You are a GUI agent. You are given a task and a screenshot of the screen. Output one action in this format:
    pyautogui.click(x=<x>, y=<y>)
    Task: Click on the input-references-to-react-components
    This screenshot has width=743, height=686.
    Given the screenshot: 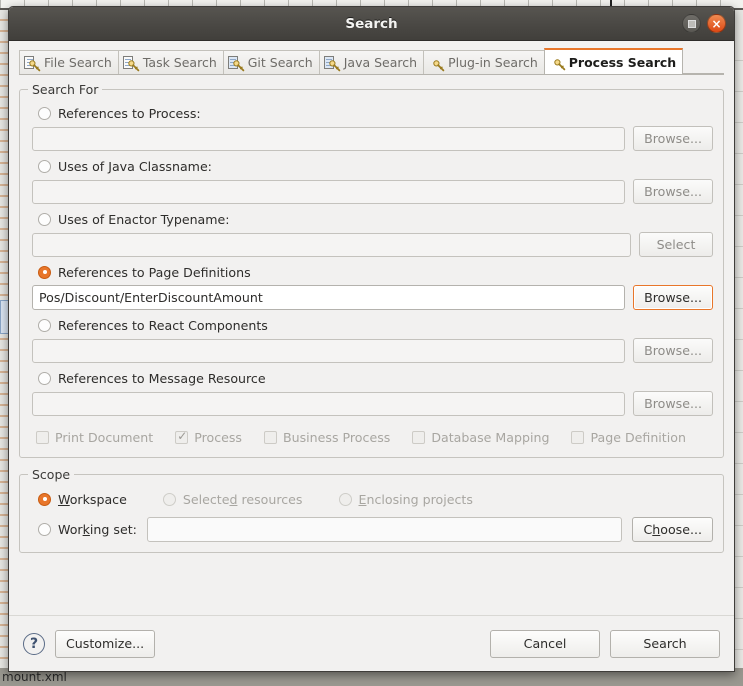 What is the action you would take?
    pyautogui.click(x=329, y=350)
    